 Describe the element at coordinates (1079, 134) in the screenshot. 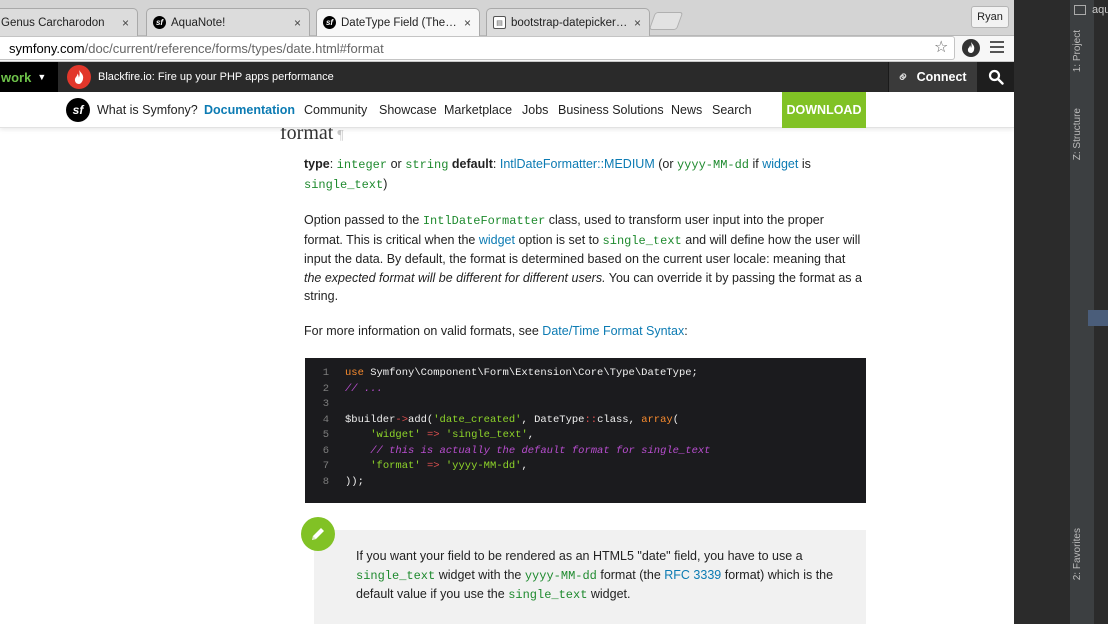

I see `ide-tab-structure: Z: Structure` at that location.